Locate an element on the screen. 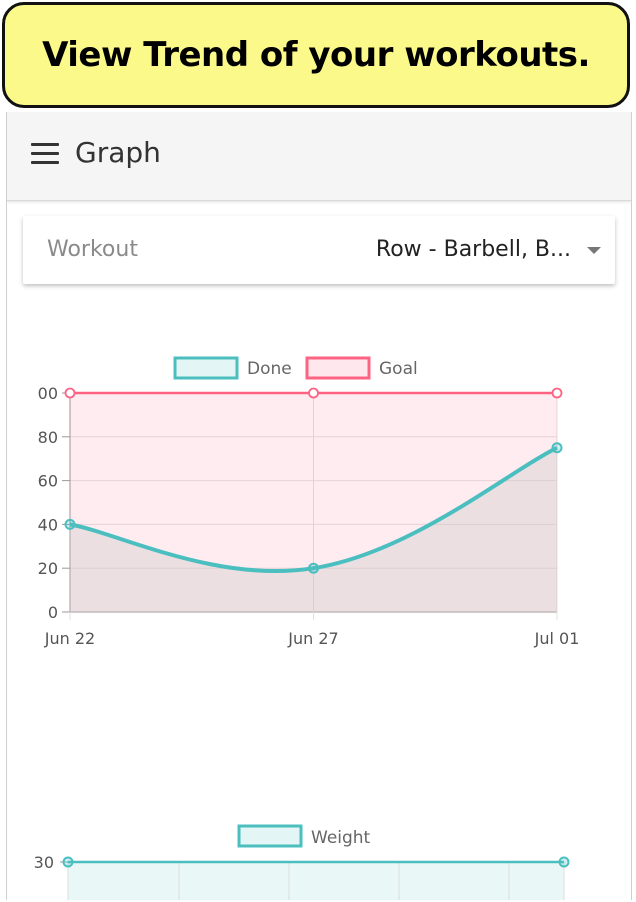 The height and width of the screenshot is (902, 636). legend-weight-swatch is located at coordinates (270, 836).